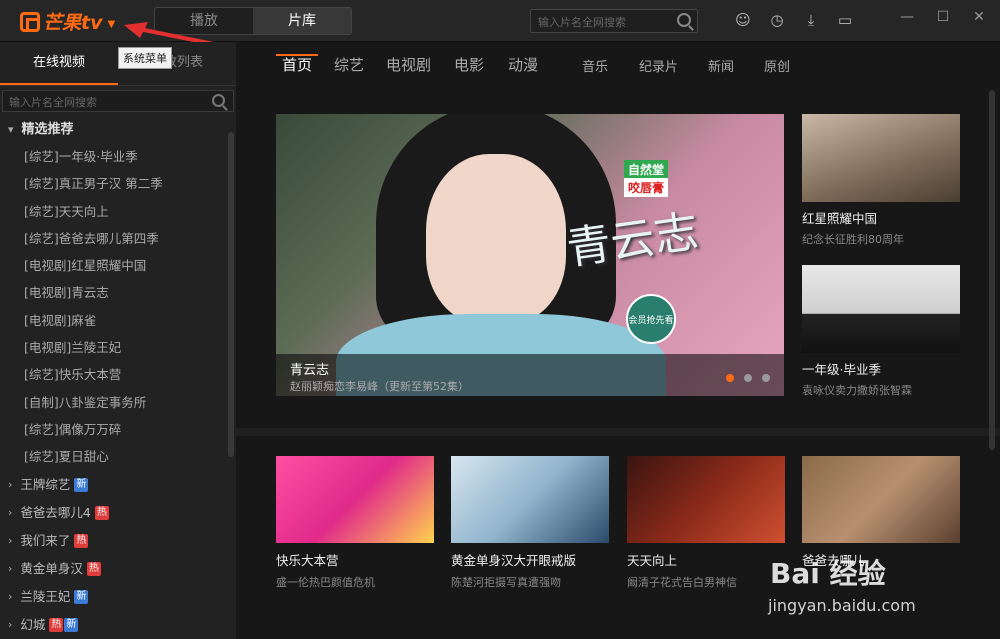 This screenshot has height=639, width=1000. I want to click on system-menu-caret-icon: ▼, so click(111, 24).